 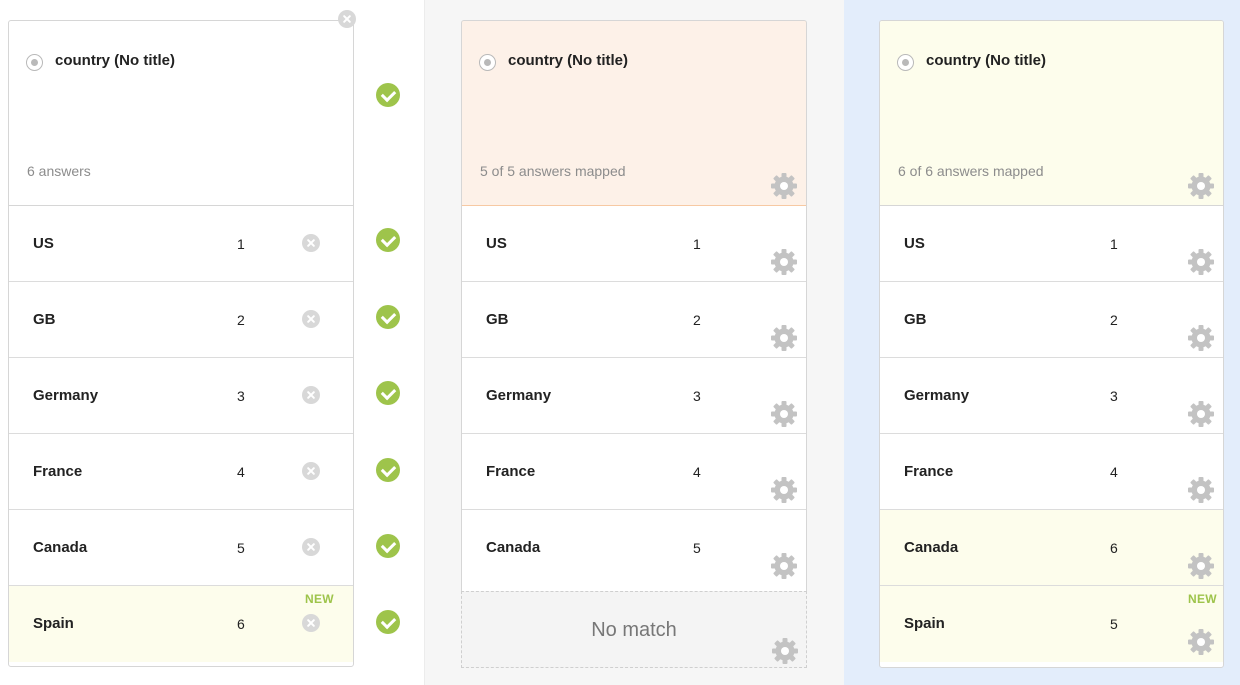 I want to click on answer-row: Canada 6, so click(x=1051, y=548).